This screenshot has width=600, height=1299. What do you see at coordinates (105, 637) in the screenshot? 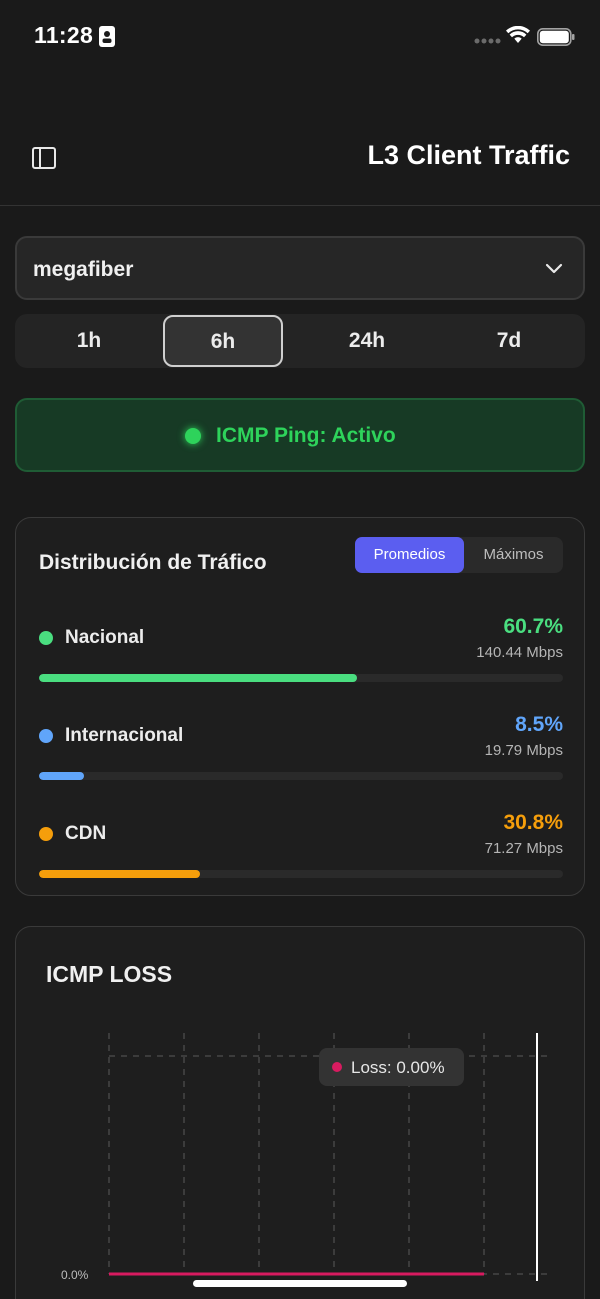
I see `distribution-name: Nacional` at bounding box center [105, 637].